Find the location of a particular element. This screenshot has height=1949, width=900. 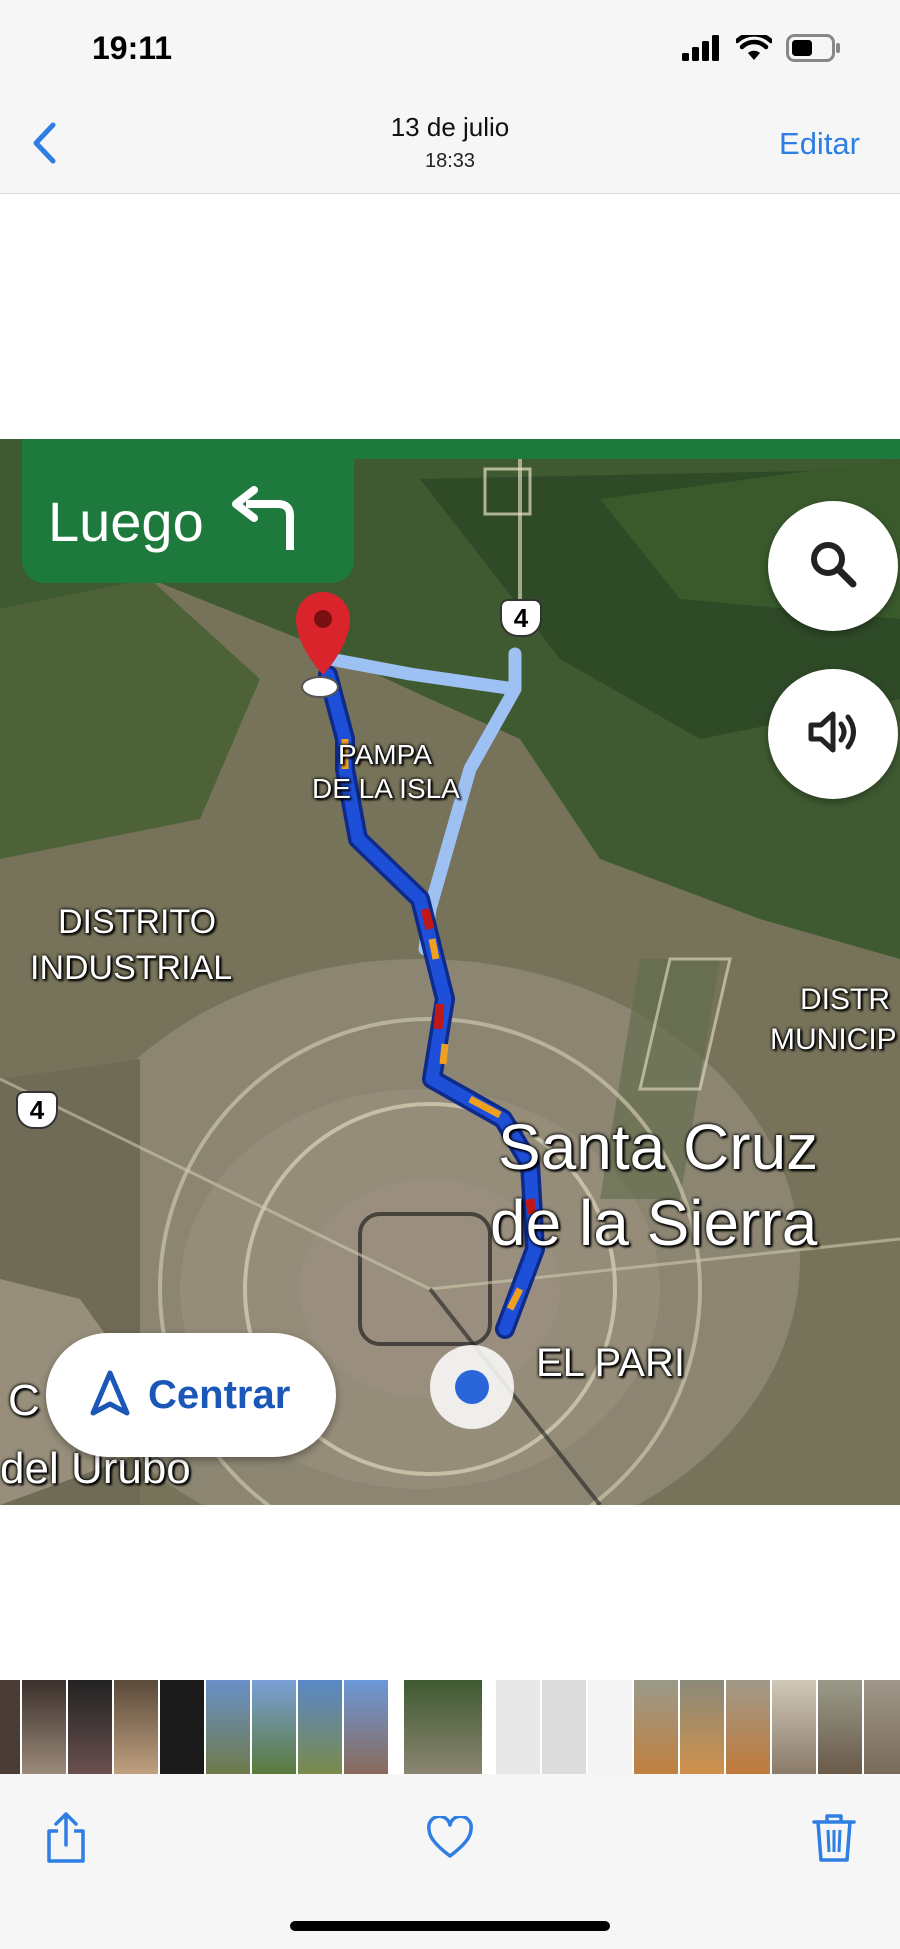

map-label: C is located at coordinates (24, 1400).